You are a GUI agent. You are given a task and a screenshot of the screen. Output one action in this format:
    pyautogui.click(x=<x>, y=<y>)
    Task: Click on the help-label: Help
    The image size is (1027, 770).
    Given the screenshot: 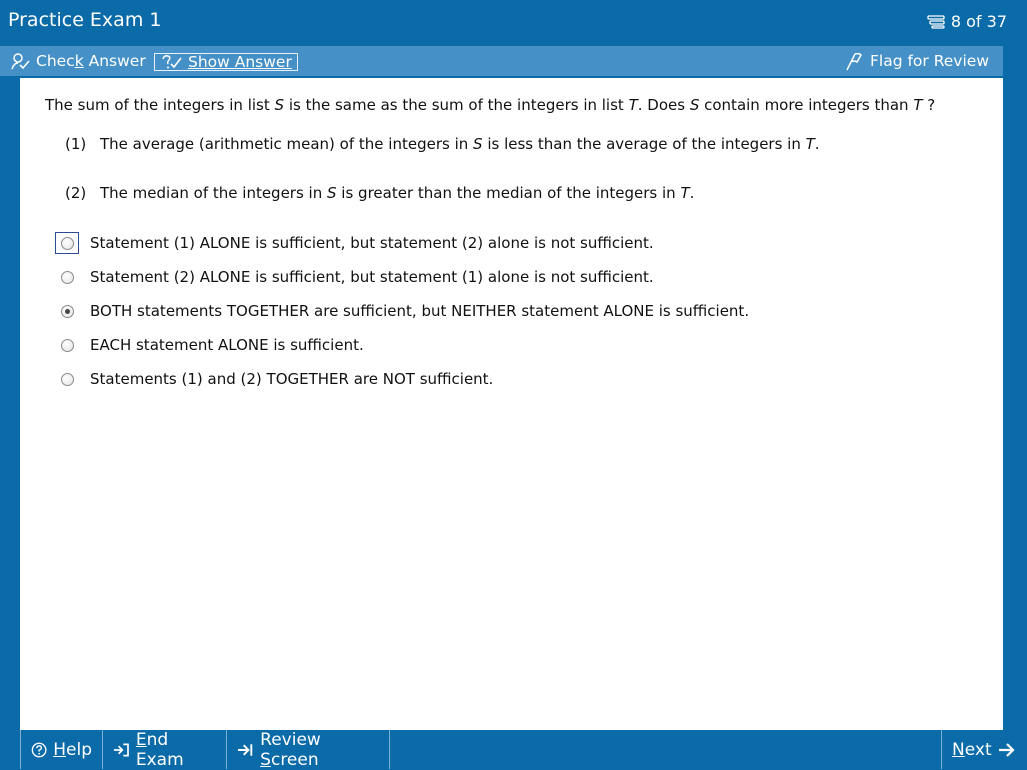 What is the action you would take?
    pyautogui.click(x=72, y=749)
    